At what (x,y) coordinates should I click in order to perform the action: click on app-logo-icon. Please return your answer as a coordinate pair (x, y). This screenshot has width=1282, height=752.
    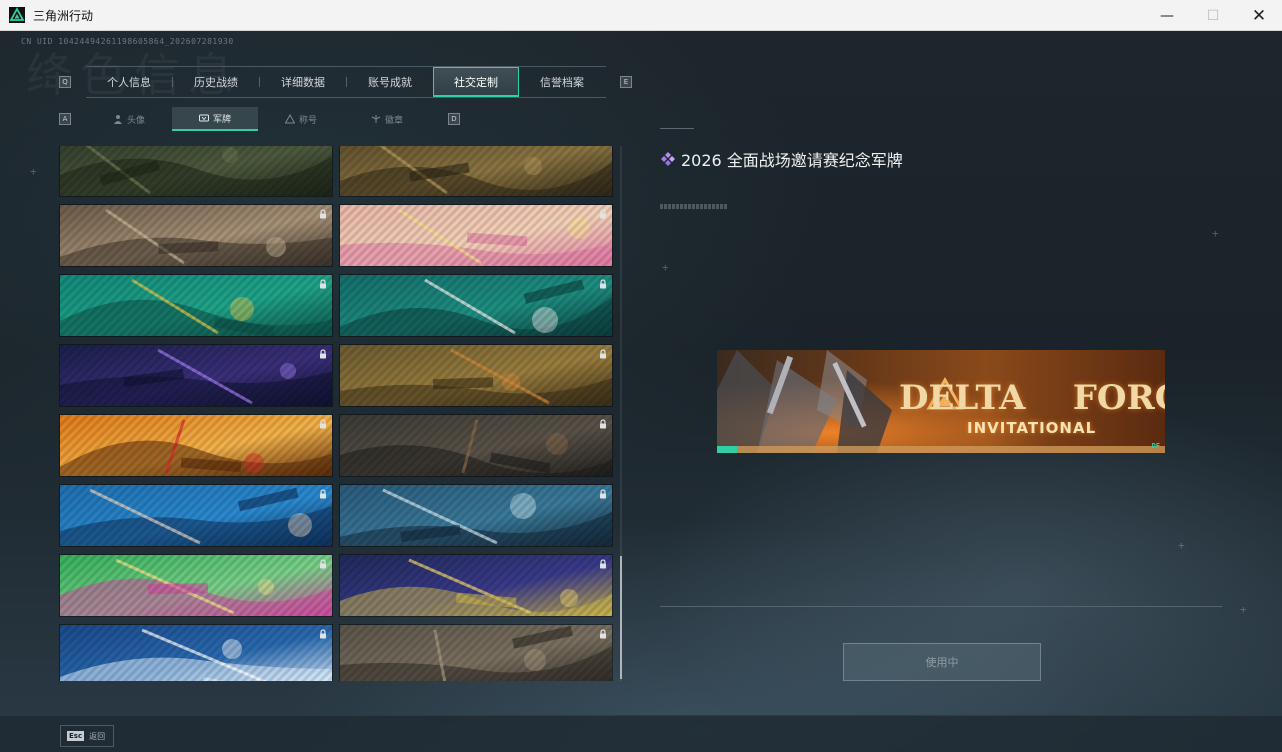
    Looking at the image, I should click on (17, 15).